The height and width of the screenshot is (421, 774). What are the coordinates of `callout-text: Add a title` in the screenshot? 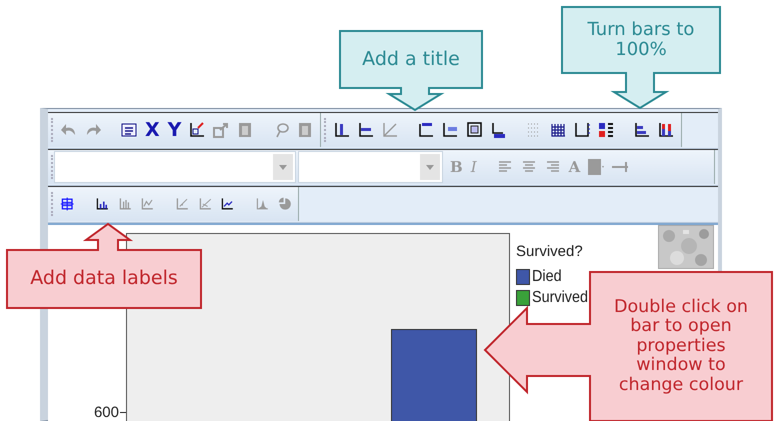 It's located at (411, 59).